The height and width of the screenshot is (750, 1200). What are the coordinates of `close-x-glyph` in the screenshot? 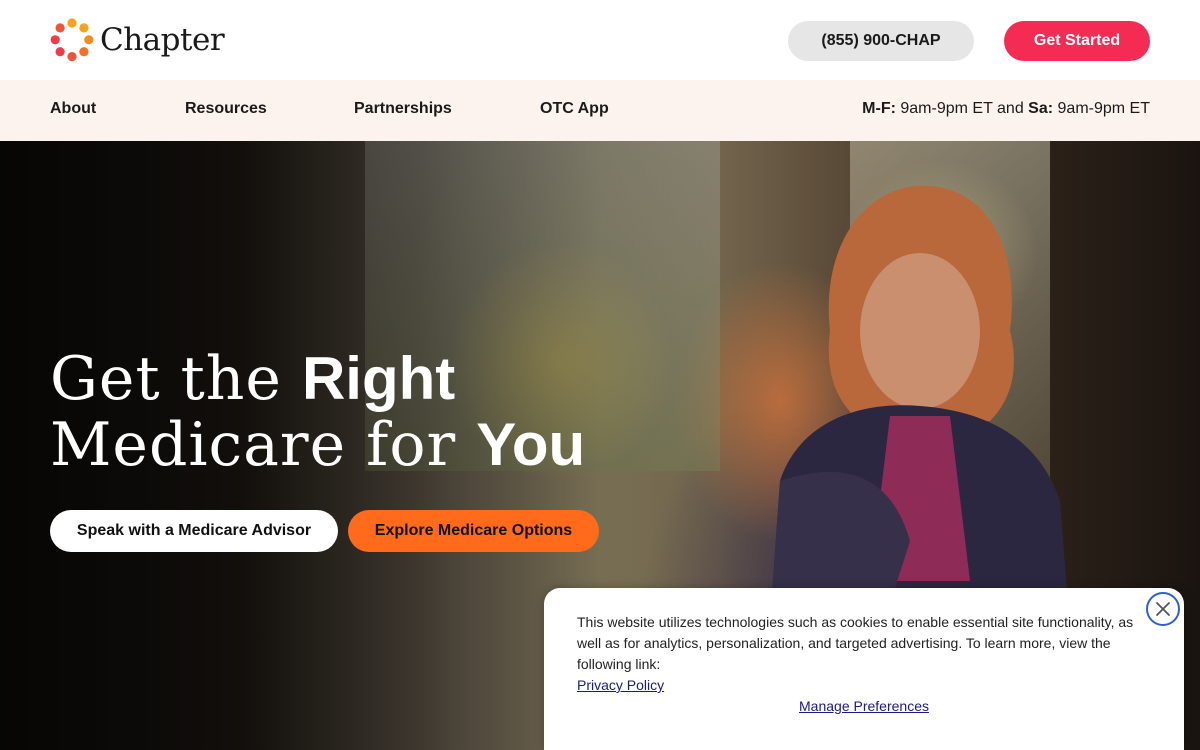 It's located at (1163, 609).